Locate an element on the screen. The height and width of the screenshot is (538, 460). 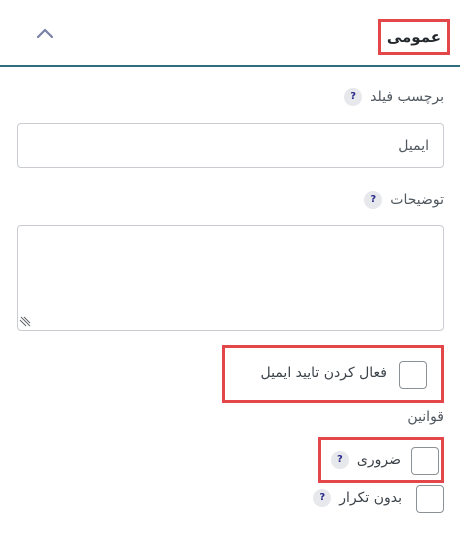
no-duplicate-row: بدون تکرار ? is located at coordinates (357, 498).